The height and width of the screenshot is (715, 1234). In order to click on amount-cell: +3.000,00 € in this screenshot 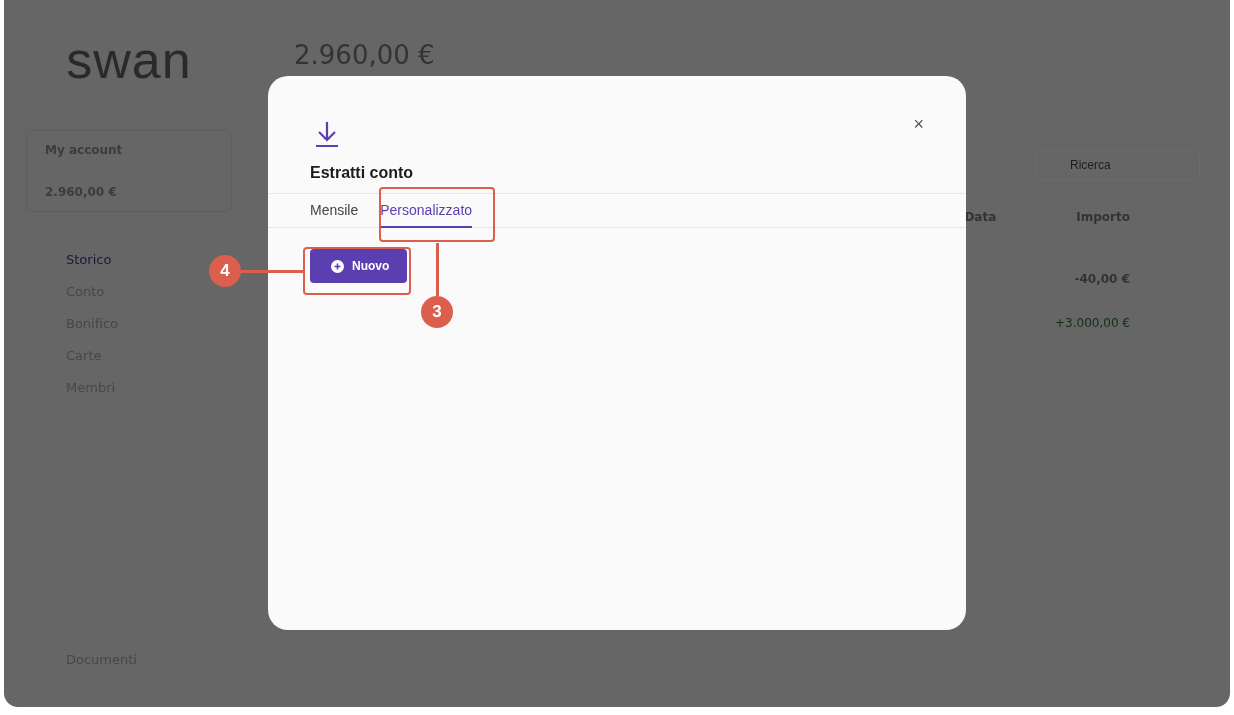, I will do `click(1092, 323)`.